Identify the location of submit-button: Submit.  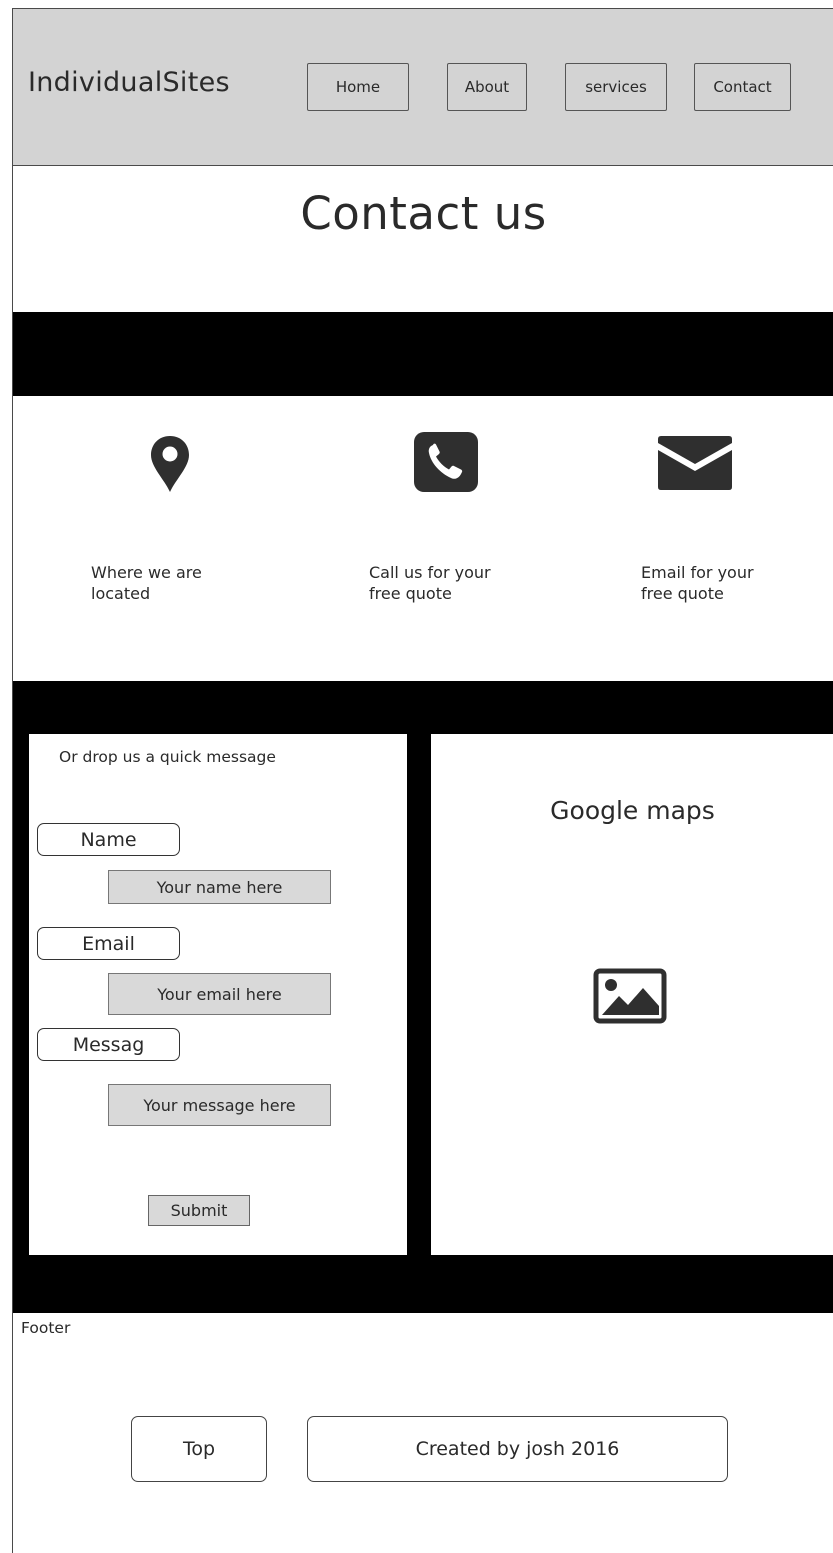
(199, 1210).